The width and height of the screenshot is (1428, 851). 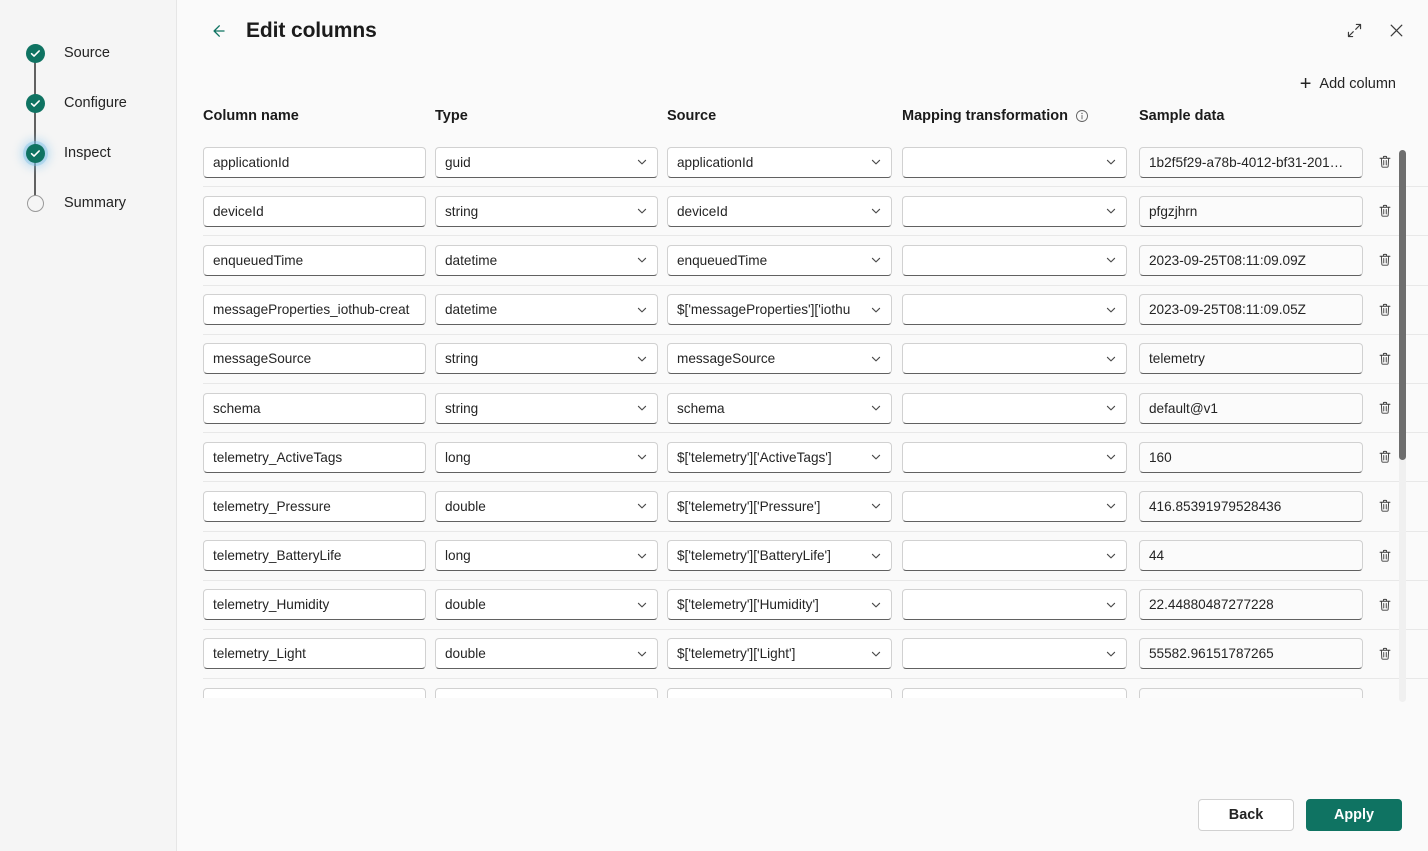 What do you see at coordinates (779, 162) in the screenshot?
I see `source-select: applicationId` at bounding box center [779, 162].